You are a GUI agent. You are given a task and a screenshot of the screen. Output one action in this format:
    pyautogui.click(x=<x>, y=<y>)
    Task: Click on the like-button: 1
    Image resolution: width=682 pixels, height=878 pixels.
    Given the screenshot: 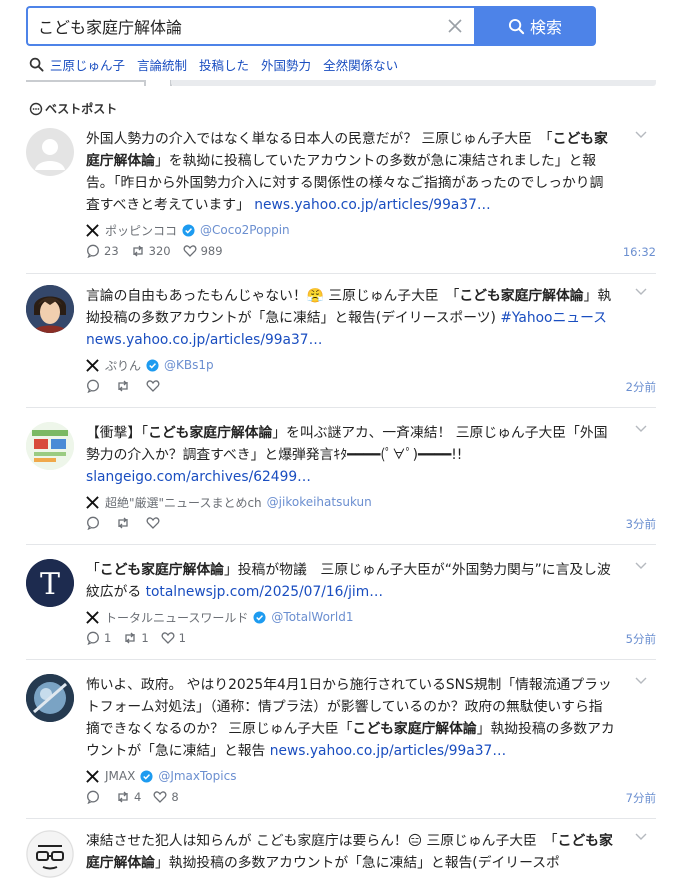 What is the action you would take?
    pyautogui.click(x=173, y=638)
    